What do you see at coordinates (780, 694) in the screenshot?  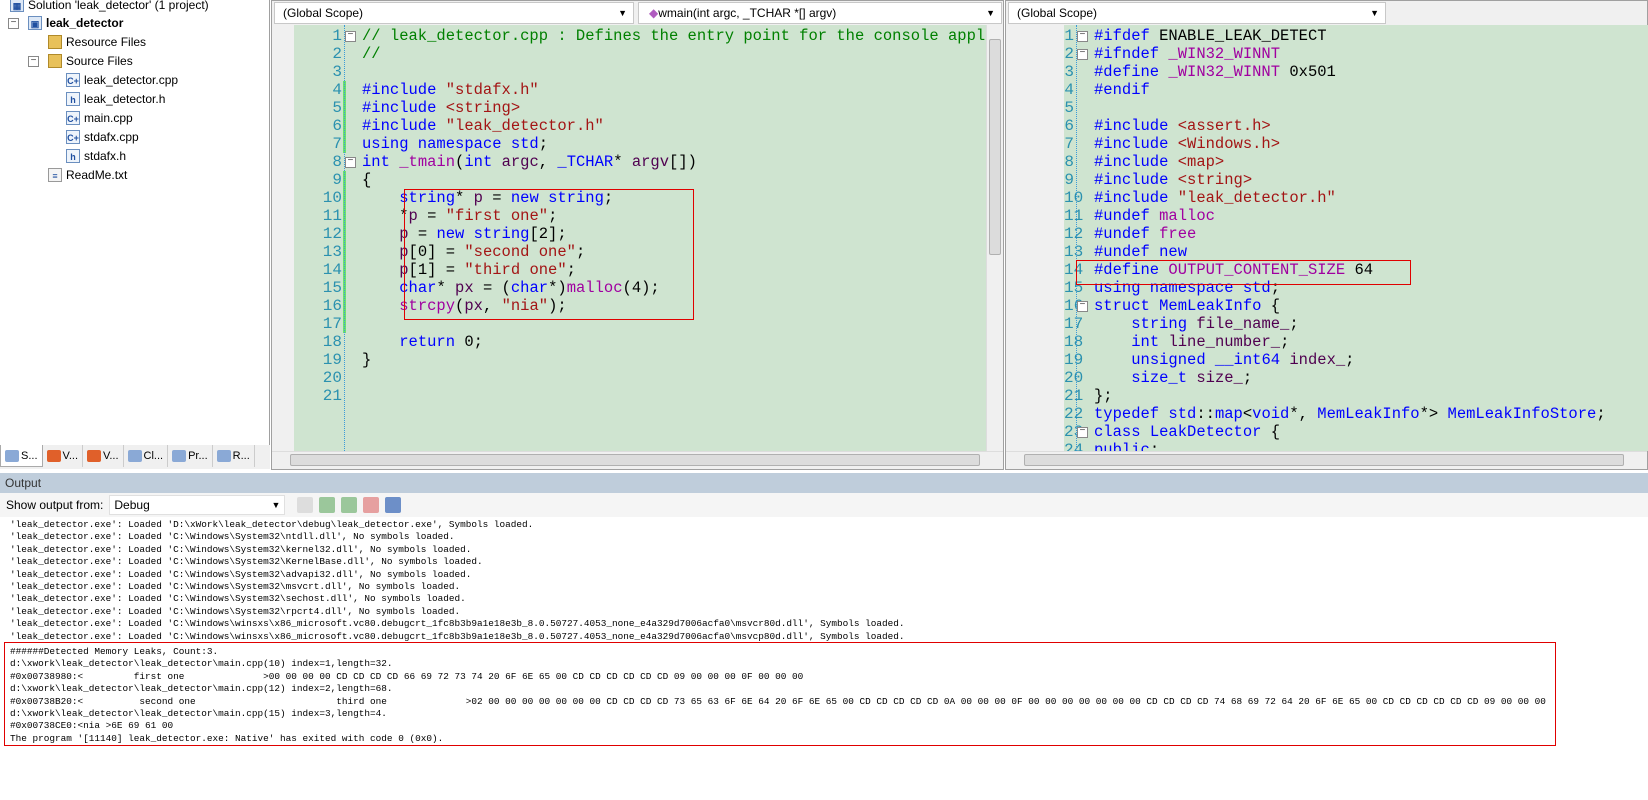 I see `leak-report-highlight` at bounding box center [780, 694].